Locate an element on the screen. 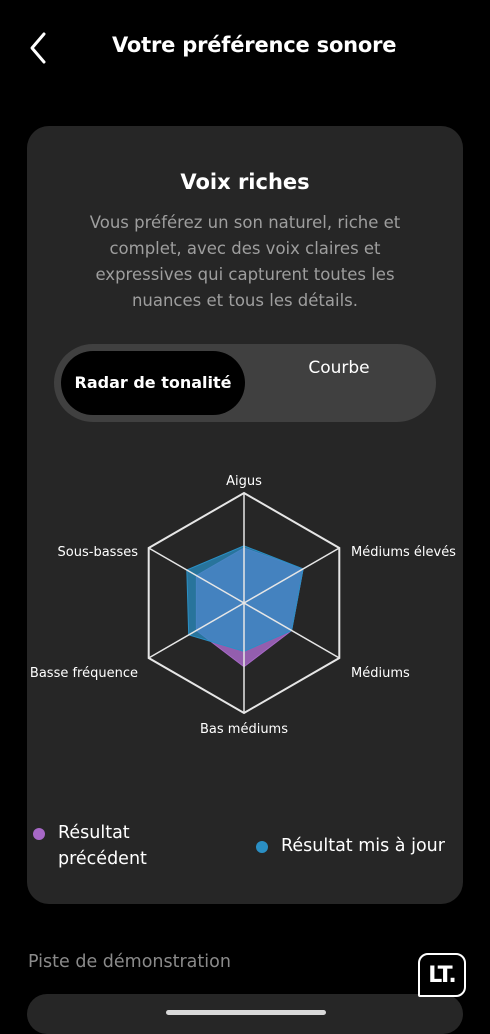 The image size is (490, 1034). demo-track-label: Piste de démonstration is located at coordinates (129, 962).